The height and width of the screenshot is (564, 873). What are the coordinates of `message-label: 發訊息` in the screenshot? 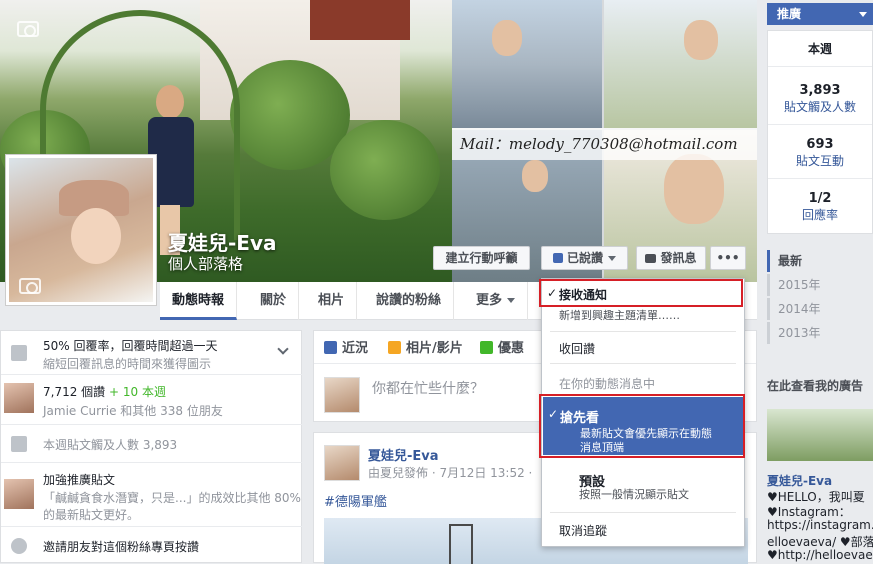 It's located at (678, 258).